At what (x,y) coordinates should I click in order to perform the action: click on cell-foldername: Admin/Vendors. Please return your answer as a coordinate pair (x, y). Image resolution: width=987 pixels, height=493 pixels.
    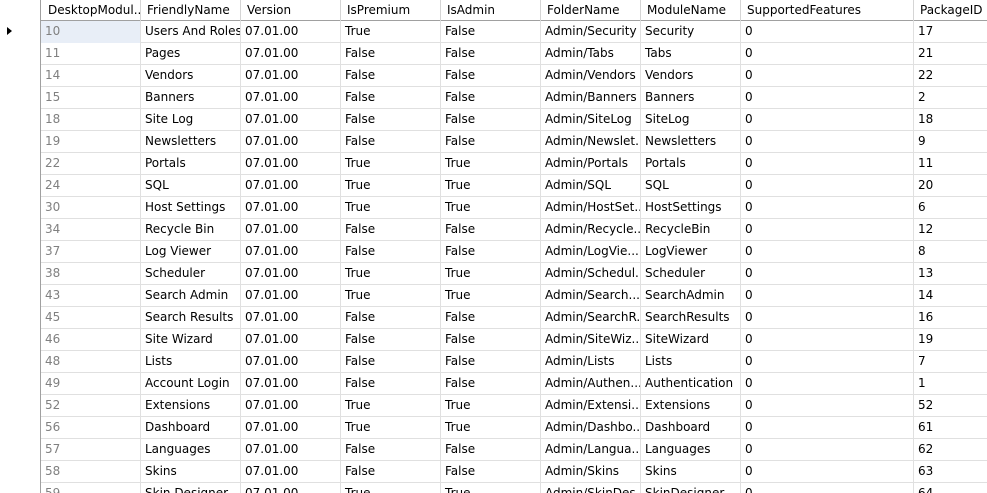
    Looking at the image, I should click on (591, 76).